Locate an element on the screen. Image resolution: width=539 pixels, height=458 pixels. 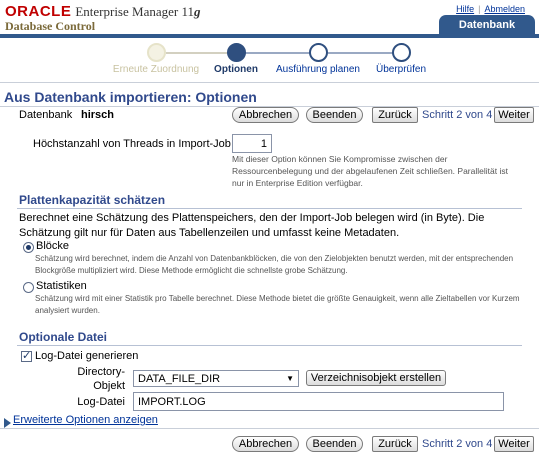
advanced-options-disclosure: Erweiterte Optionen anzeigen is located at coordinates (81, 420).